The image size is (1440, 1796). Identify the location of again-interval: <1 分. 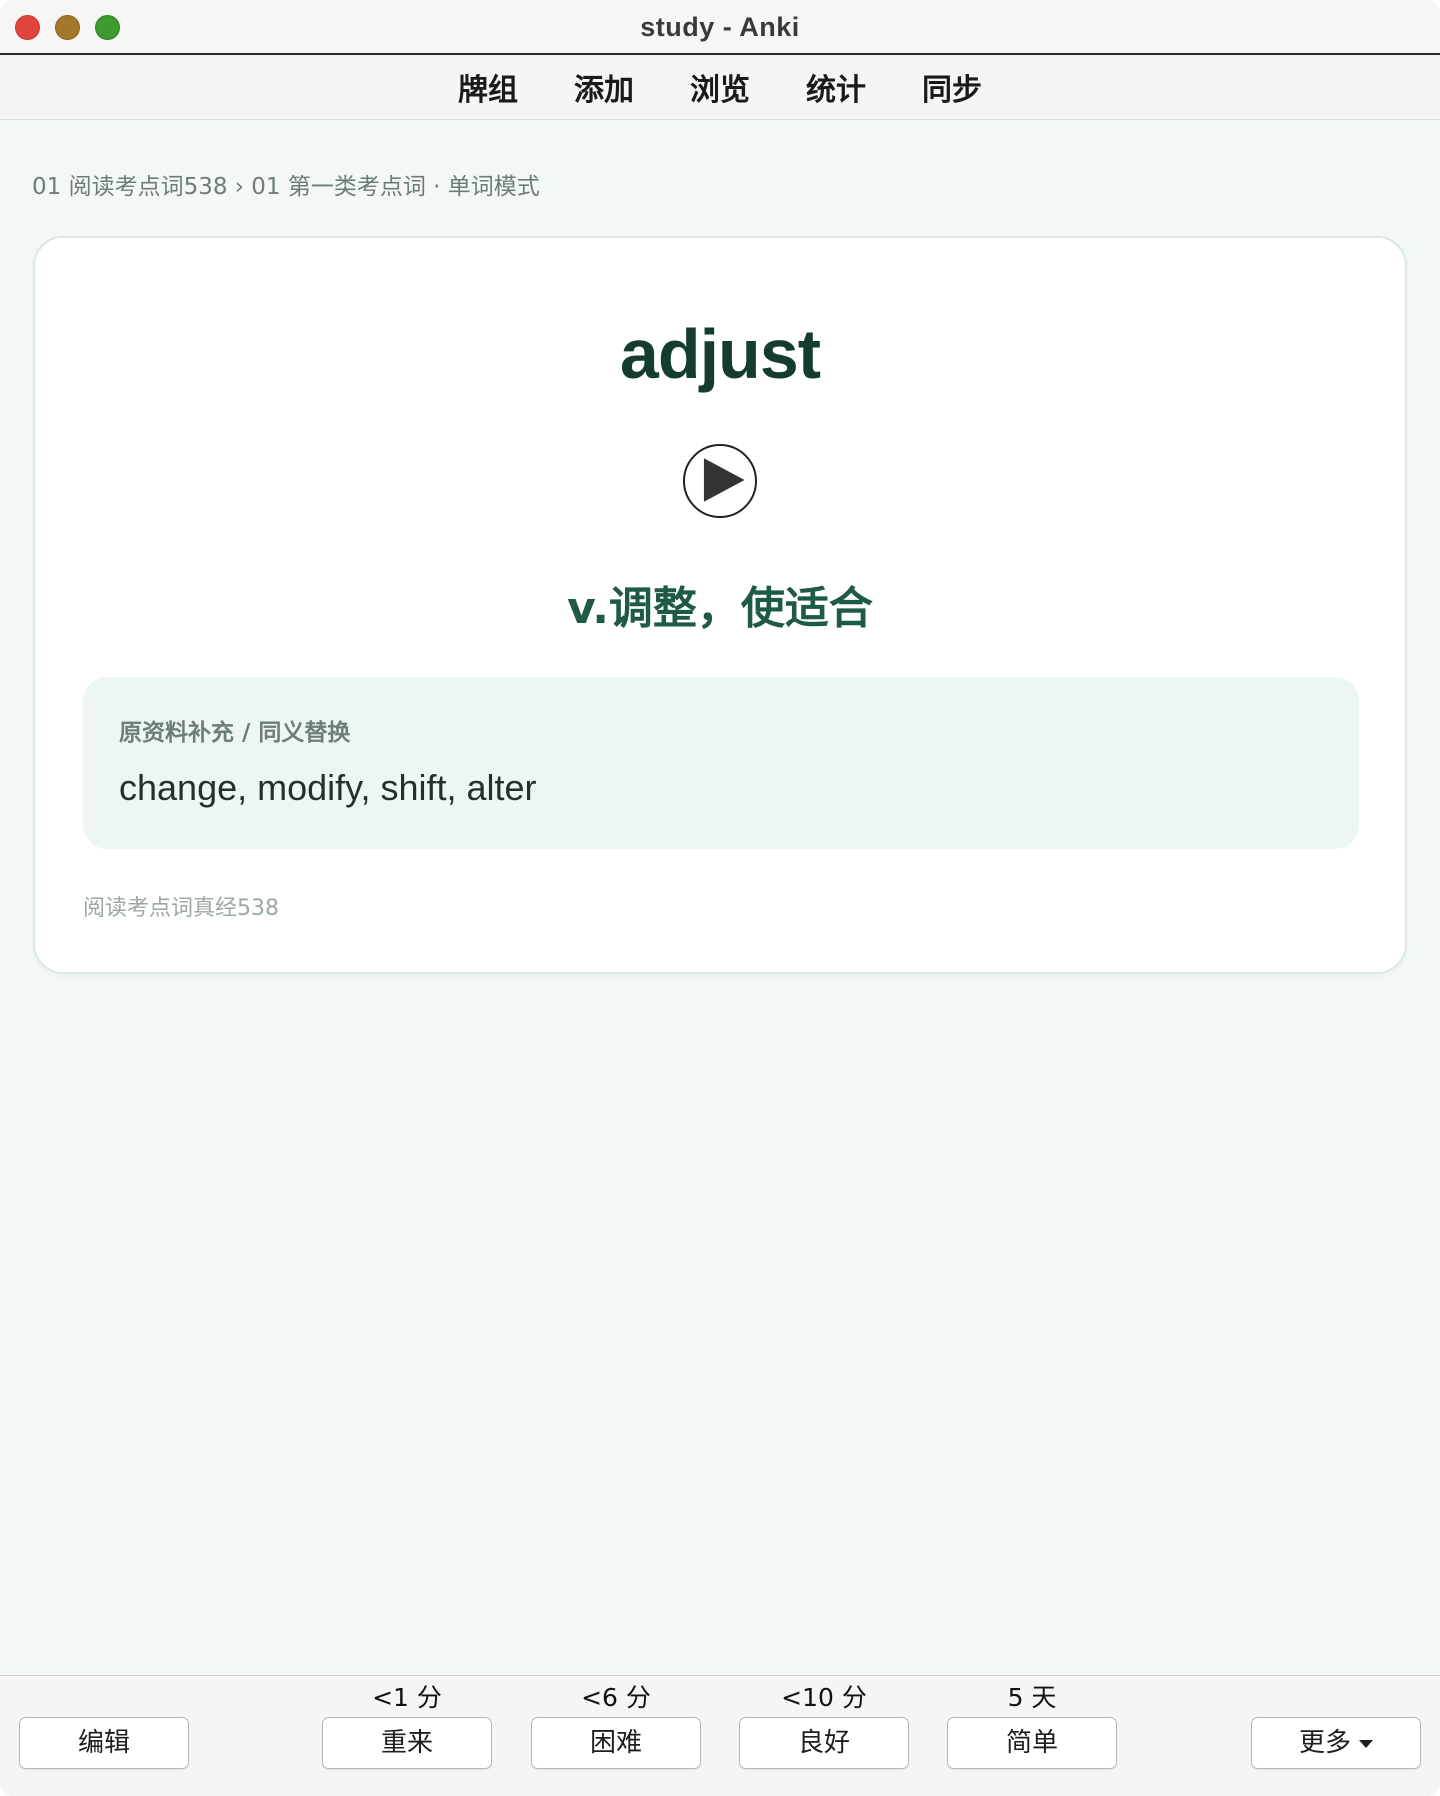
(407, 1697).